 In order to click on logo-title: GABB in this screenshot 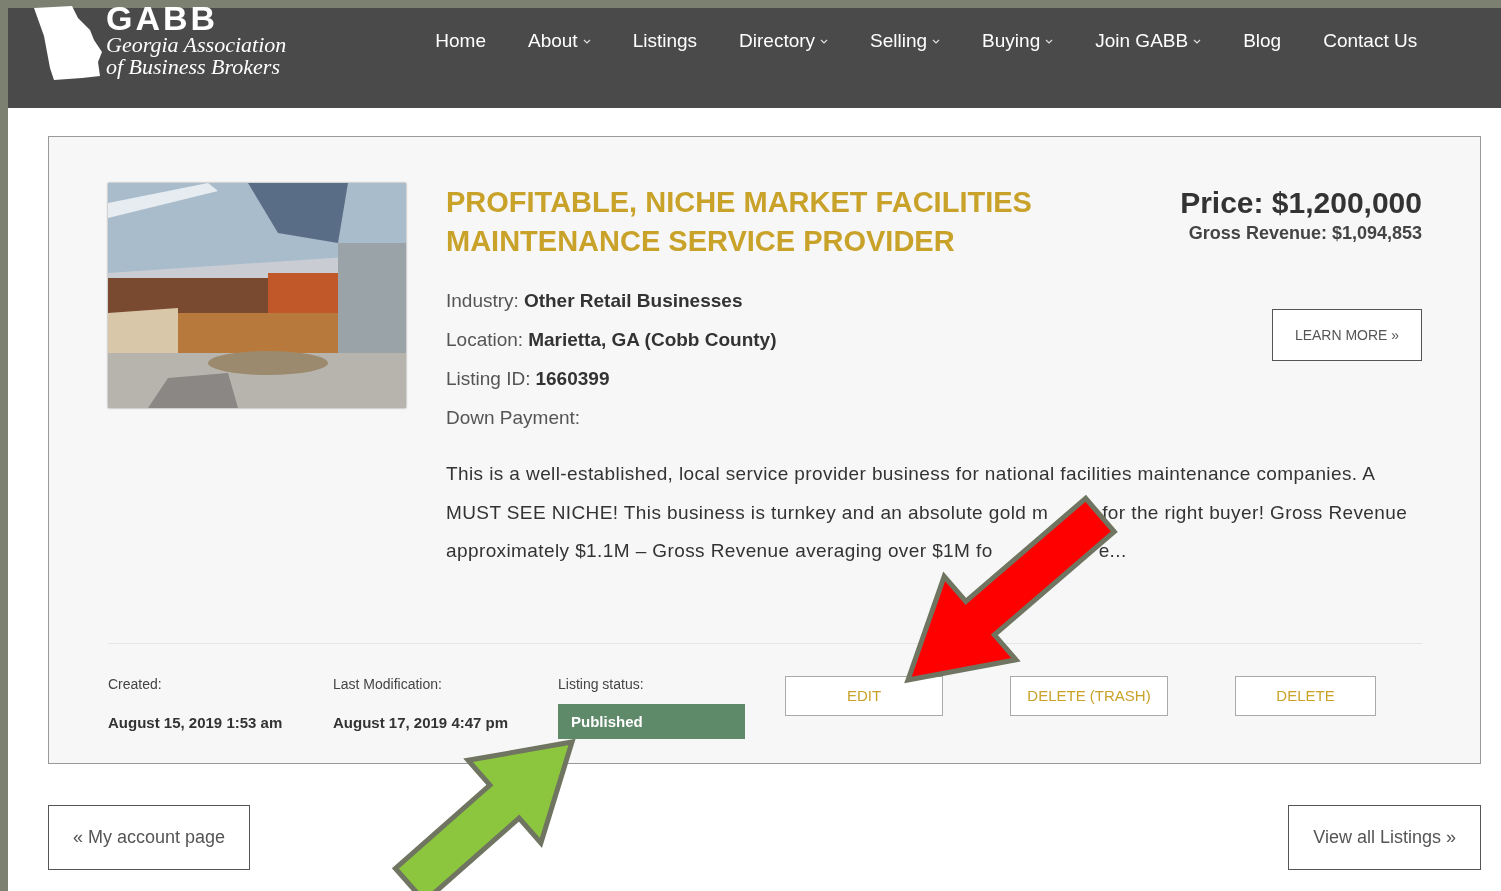, I will do `click(163, 18)`.